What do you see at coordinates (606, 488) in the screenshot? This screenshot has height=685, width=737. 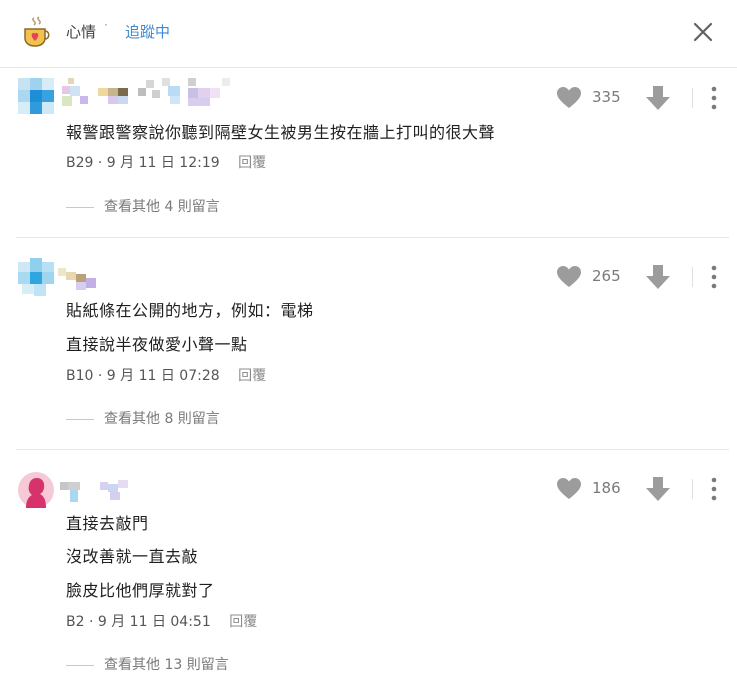 I see `like-count: 186` at bounding box center [606, 488].